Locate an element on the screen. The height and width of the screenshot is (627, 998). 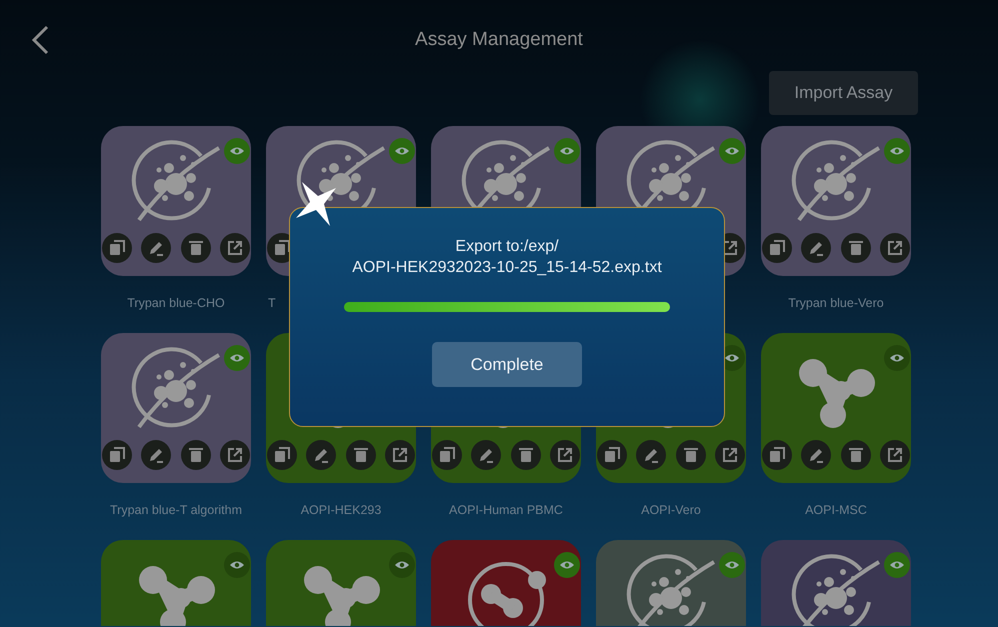
complete-button: Complete is located at coordinates (507, 364).